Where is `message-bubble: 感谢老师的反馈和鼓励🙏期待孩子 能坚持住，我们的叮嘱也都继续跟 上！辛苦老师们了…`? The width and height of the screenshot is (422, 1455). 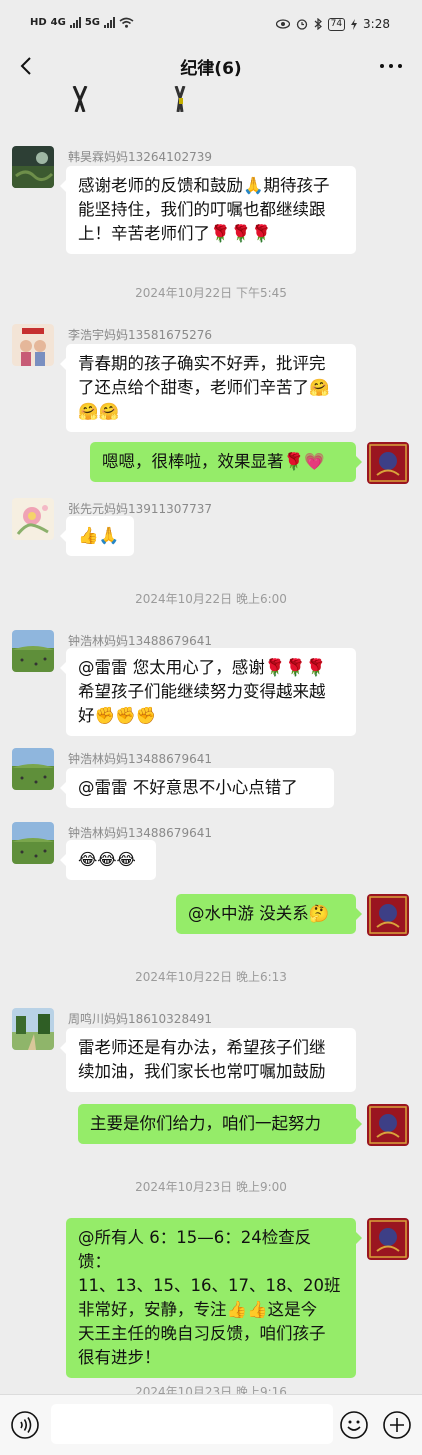
message-bubble: 感谢老师的反馈和鼓励🙏期待孩子 能坚持住，我们的叮嘱也都继续跟 上！辛苦老师们了… is located at coordinates (208, 210).